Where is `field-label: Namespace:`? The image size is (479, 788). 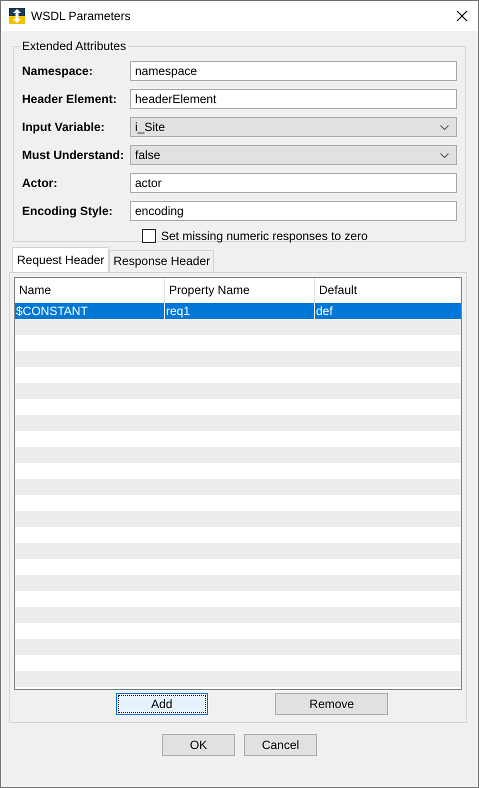 field-label: Namespace: is located at coordinates (58, 71).